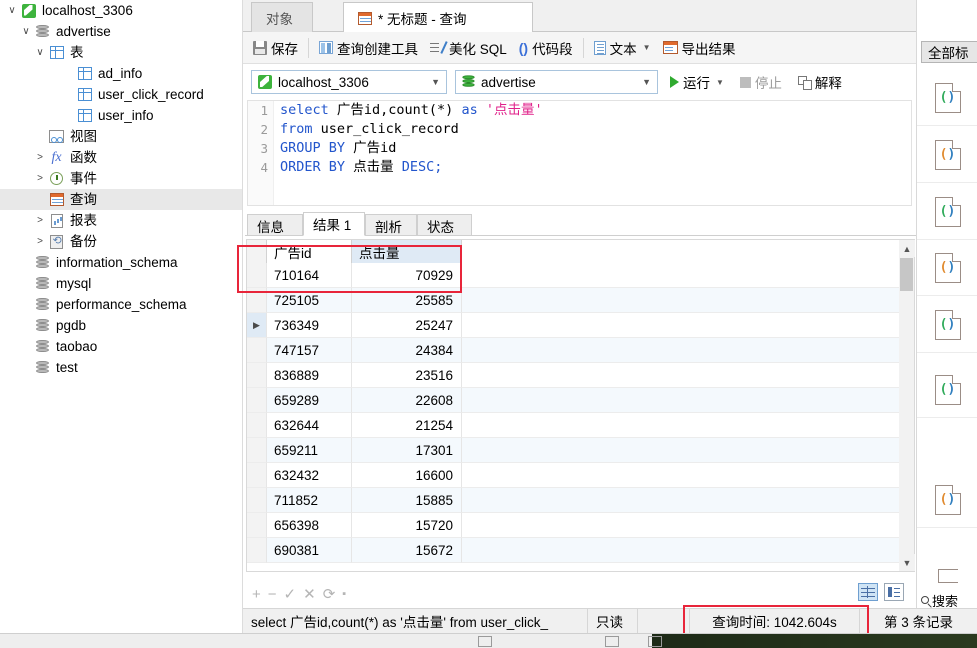 The image size is (977, 648). Describe the element at coordinates (309, 375) in the screenshot. I see `cell-ad-id: 836889` at that location.